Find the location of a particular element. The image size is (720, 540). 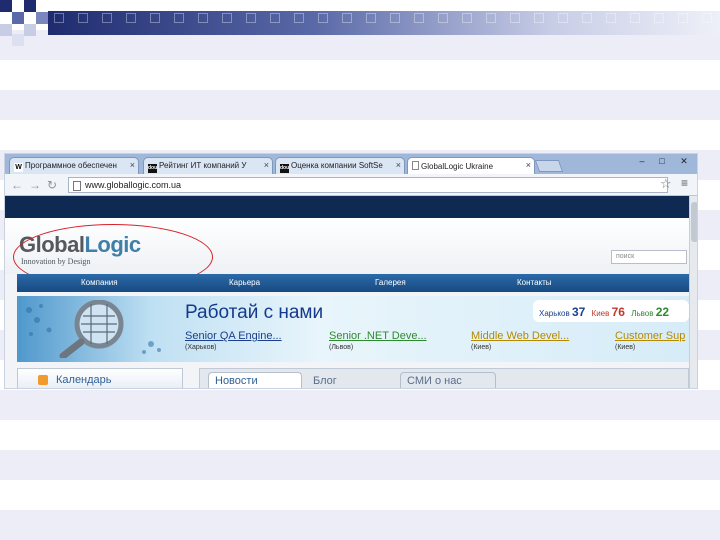

tab-label: Программное обеспечен is located at coordinates (71, 165).